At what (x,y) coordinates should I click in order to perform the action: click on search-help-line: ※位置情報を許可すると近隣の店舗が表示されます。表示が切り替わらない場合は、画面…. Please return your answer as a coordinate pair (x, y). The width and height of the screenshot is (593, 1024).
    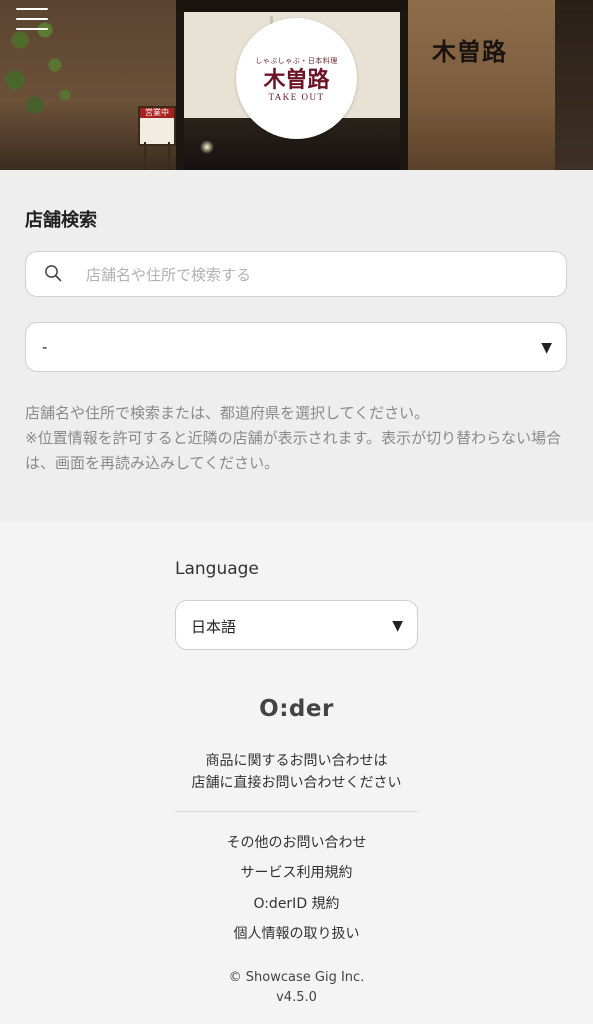
    Looking at the image, I should click on (293, 450).